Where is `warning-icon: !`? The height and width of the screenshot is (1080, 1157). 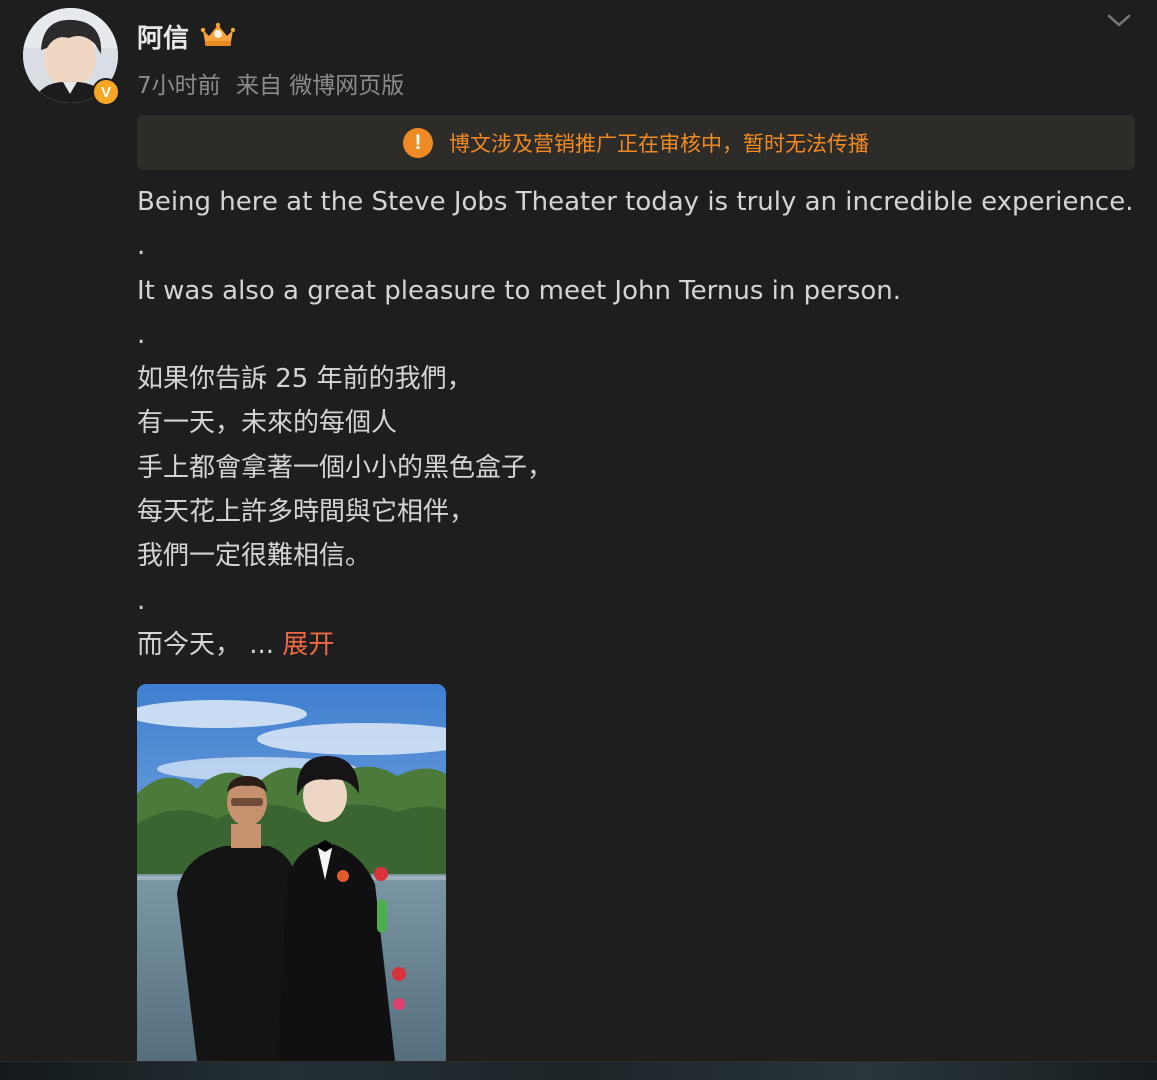 warning-icon: ! is located at coordinates (418, 142).